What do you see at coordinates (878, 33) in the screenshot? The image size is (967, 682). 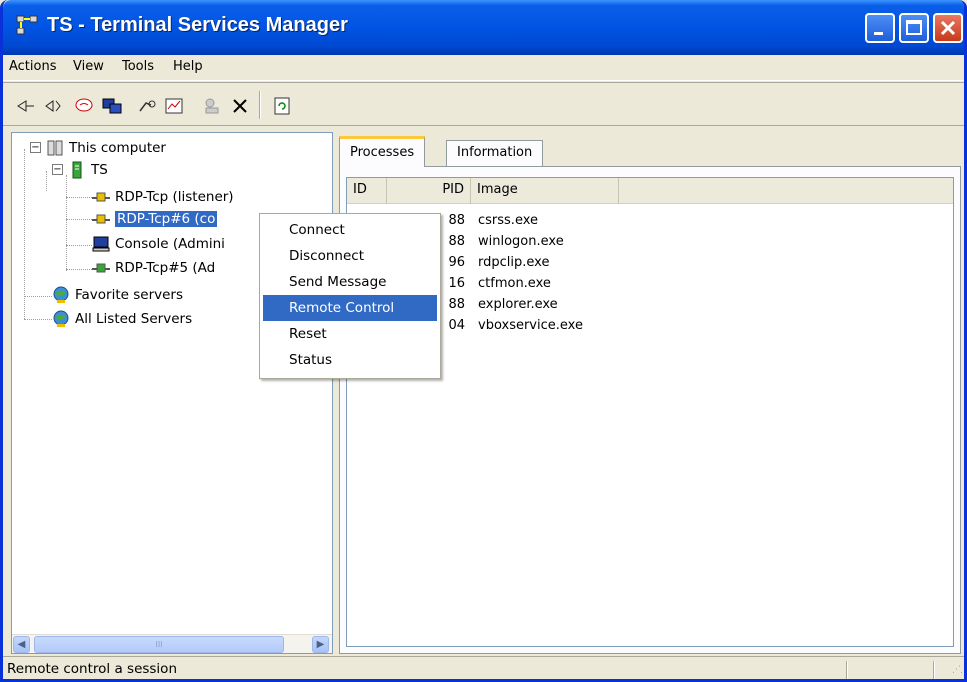 I see `minimize-icon` at bounding box center [878, 33].